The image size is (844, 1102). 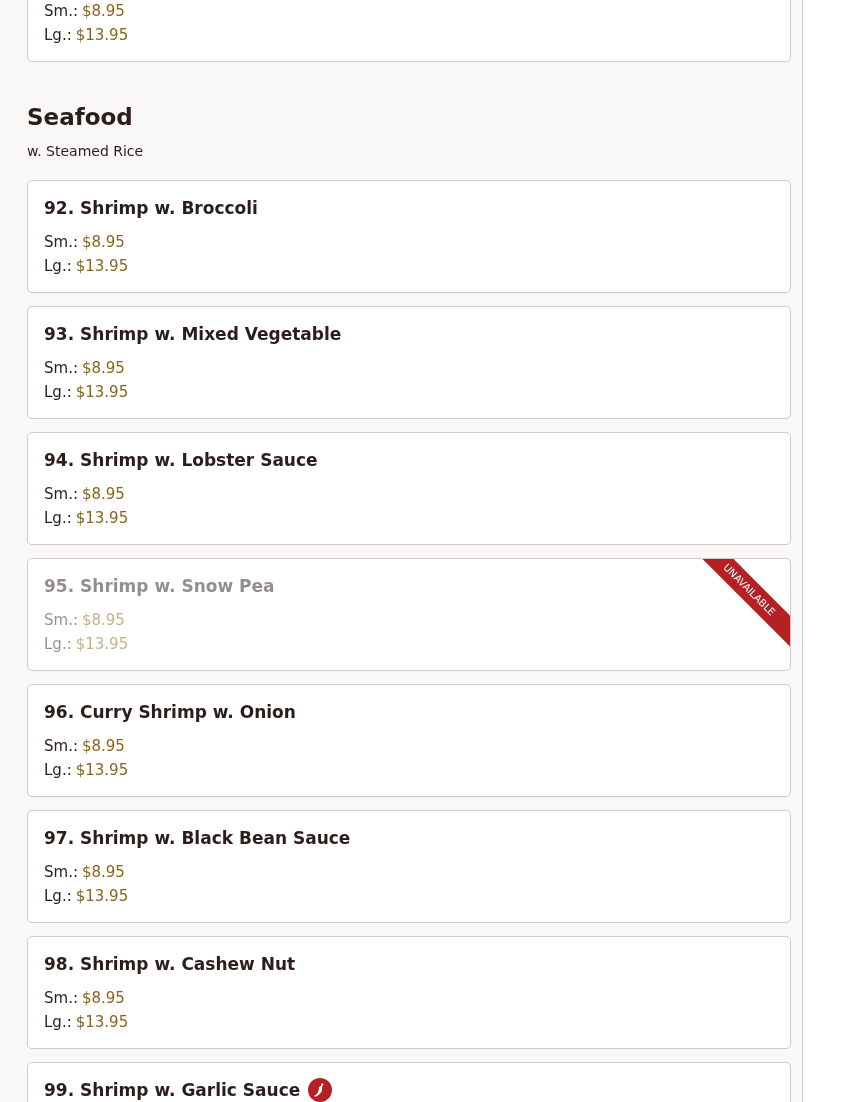 What do you see at coordinates (170, 964) in the screenshot?
I see `item-name: 98. Shrimp w. Cashew Nut` at bounding box center [170, 964].